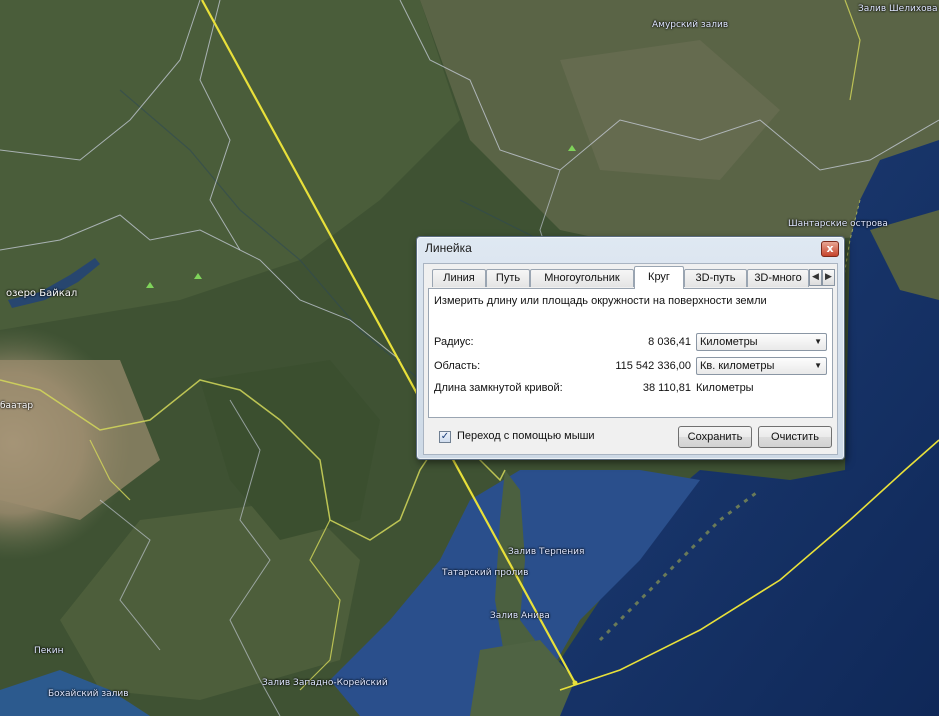 The width and height of the screenshot is (939, 720). What do you see at coordinates (666, 388) in the screenshot?
I see `circumference-value: 38 110,81` at bounding box center [666, 388].